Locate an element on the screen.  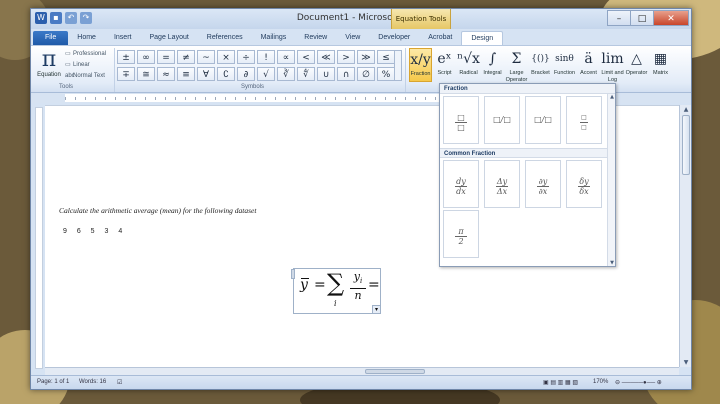
view-buttons: ▣ ▤ ▥ ▦ ▧ is located at coordinates (560, 382).